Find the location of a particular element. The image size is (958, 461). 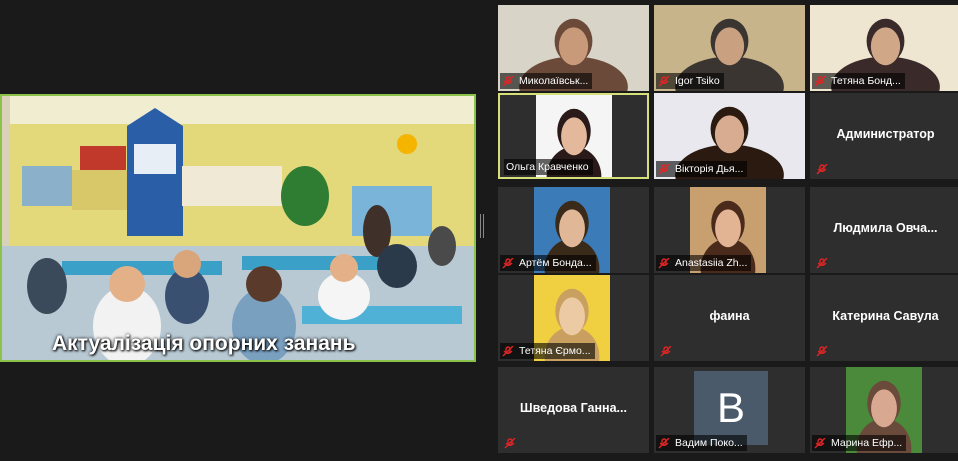

avatar: B is located at coordinates (731, 408).